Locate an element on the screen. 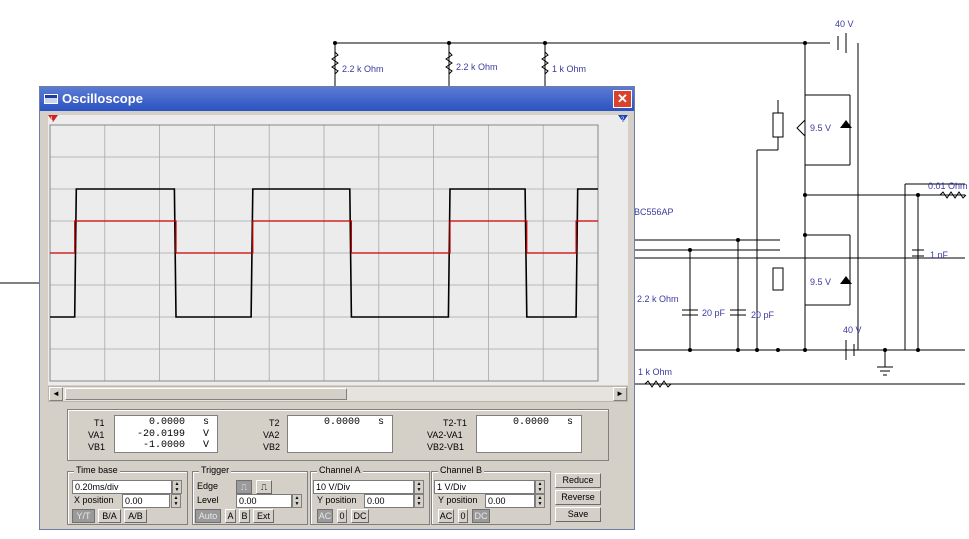  readout-box-1: 0.0000 s -20.0199 V -1.0000 V is located at coordinates (166, 434).